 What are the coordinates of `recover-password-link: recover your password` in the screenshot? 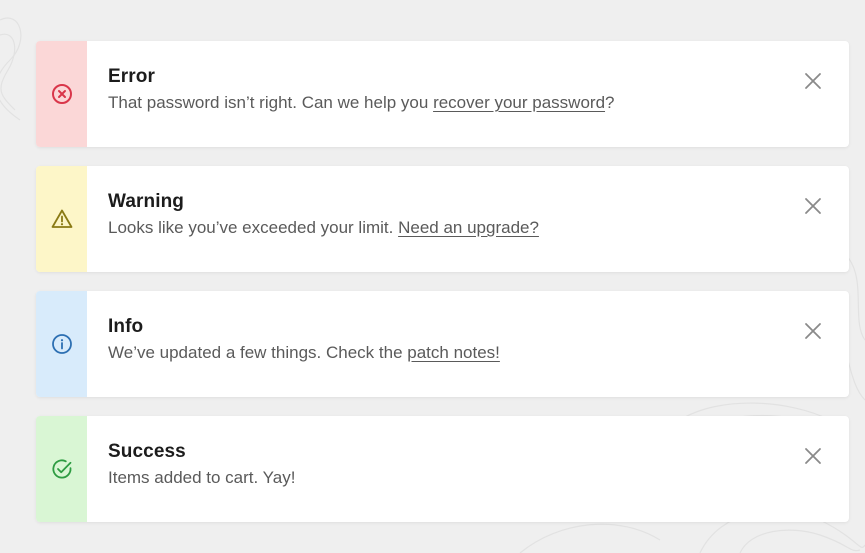 It's located at (519, 102).